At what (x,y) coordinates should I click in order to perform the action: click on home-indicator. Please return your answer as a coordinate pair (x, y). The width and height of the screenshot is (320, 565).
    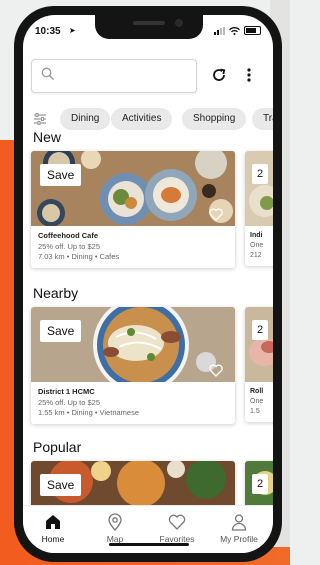
    Looking at the image, I should click on (149, 544).